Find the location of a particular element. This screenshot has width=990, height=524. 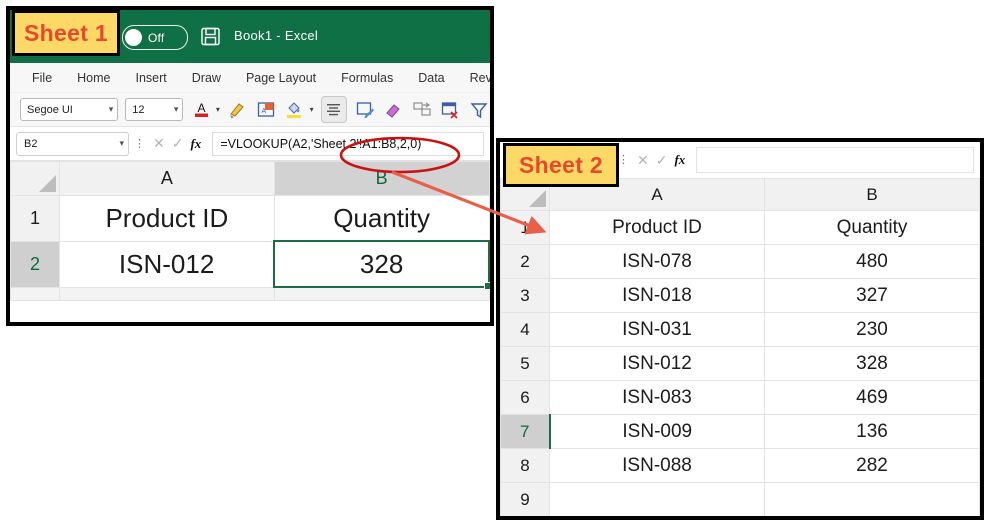

sheet1-cell-filler-a is located at coordinates (167, 293).